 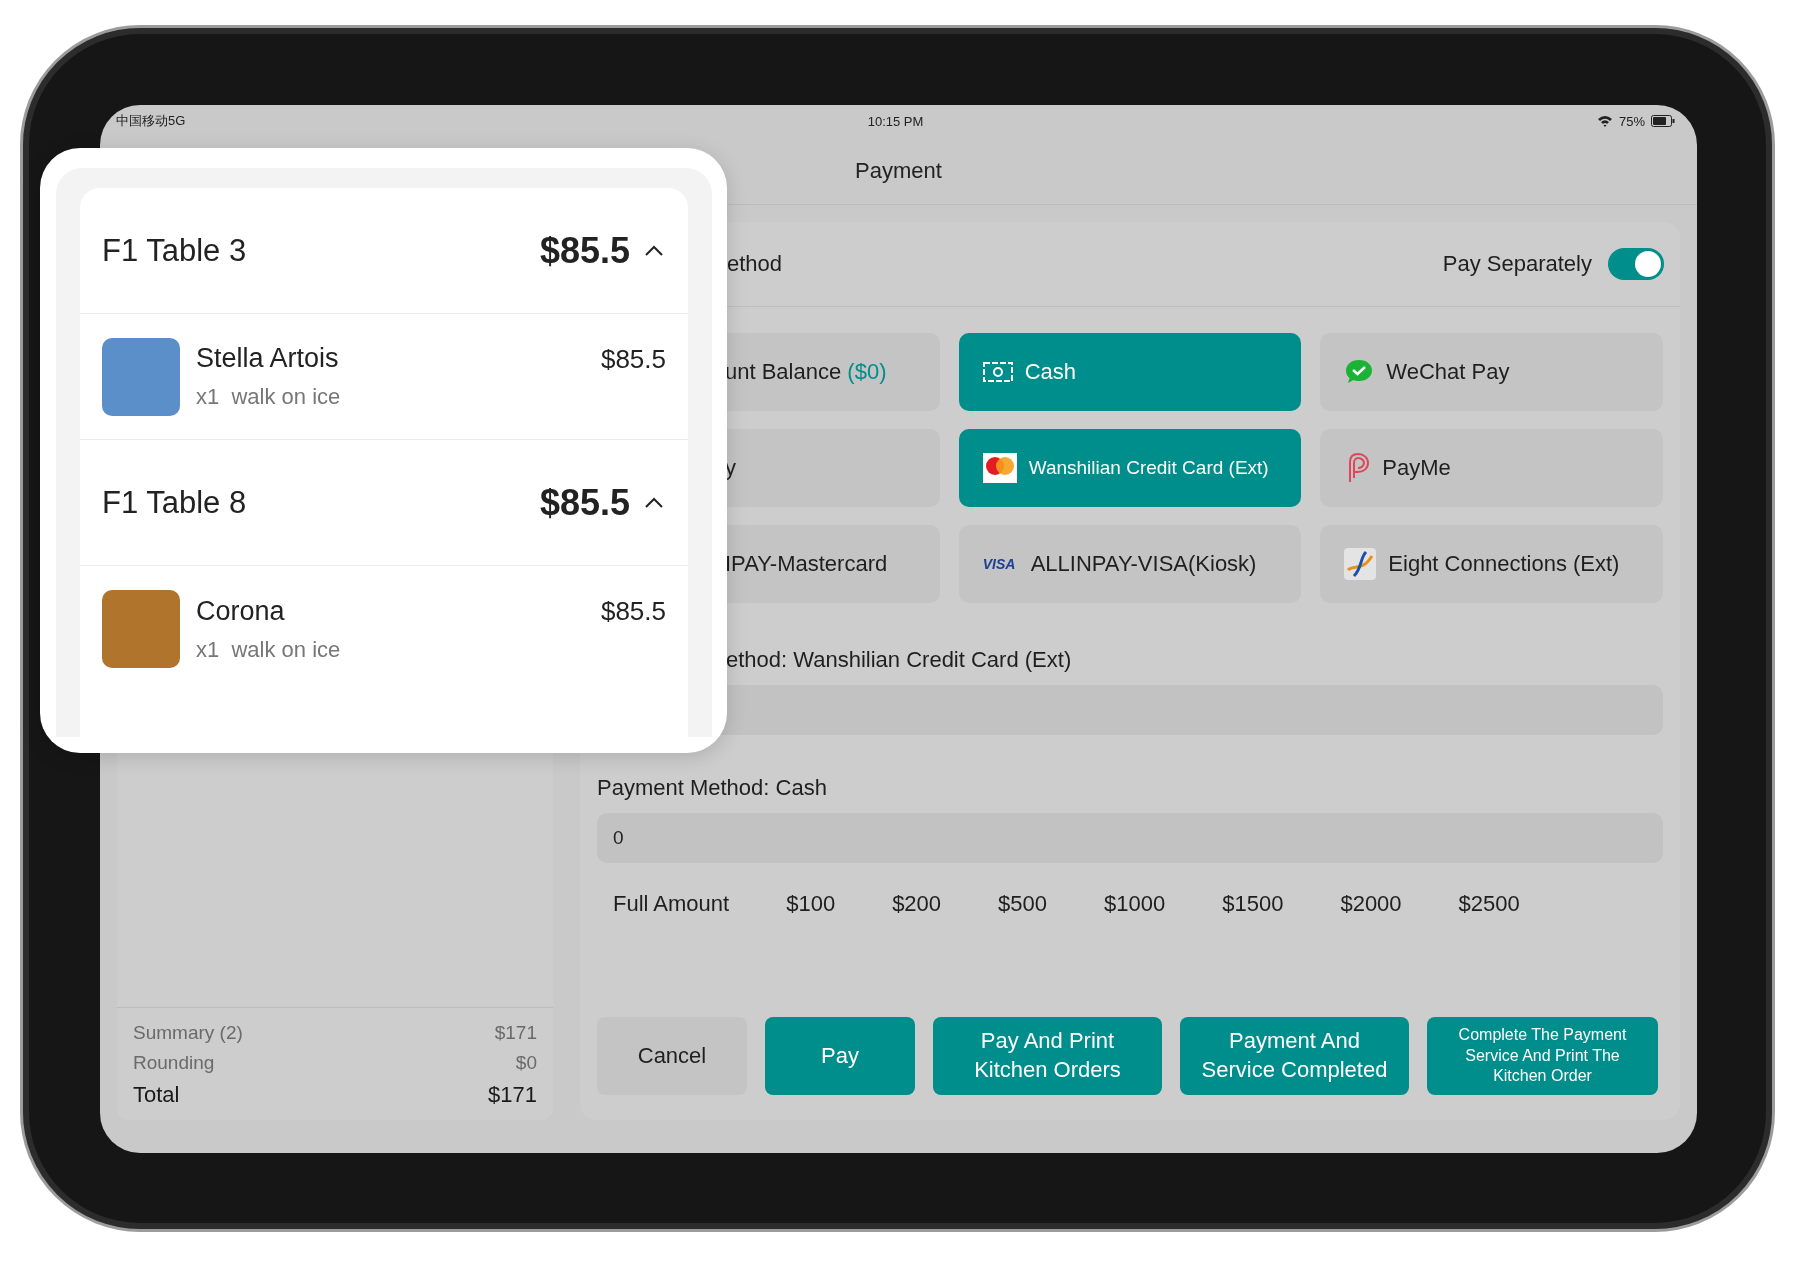 What do you see at coordinates (584, 250) in the screenshot?
I see `table-total: $85.5` at bounding box center [584, 250].